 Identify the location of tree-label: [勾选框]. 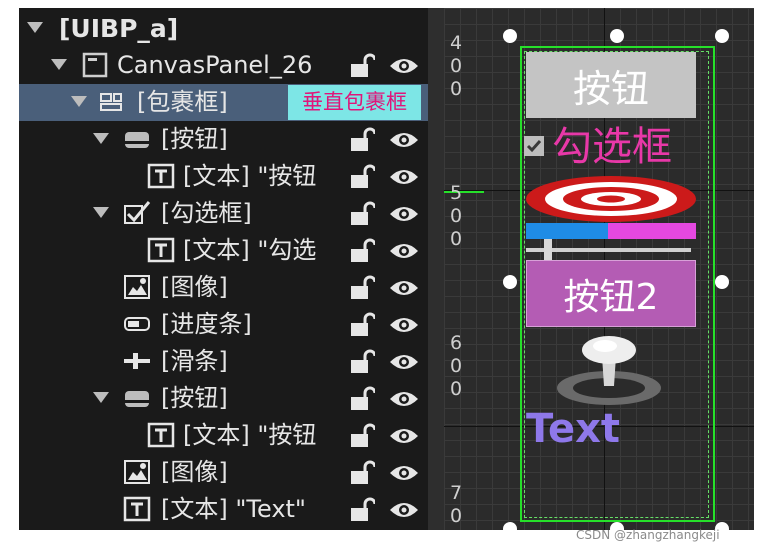
(206, 213).